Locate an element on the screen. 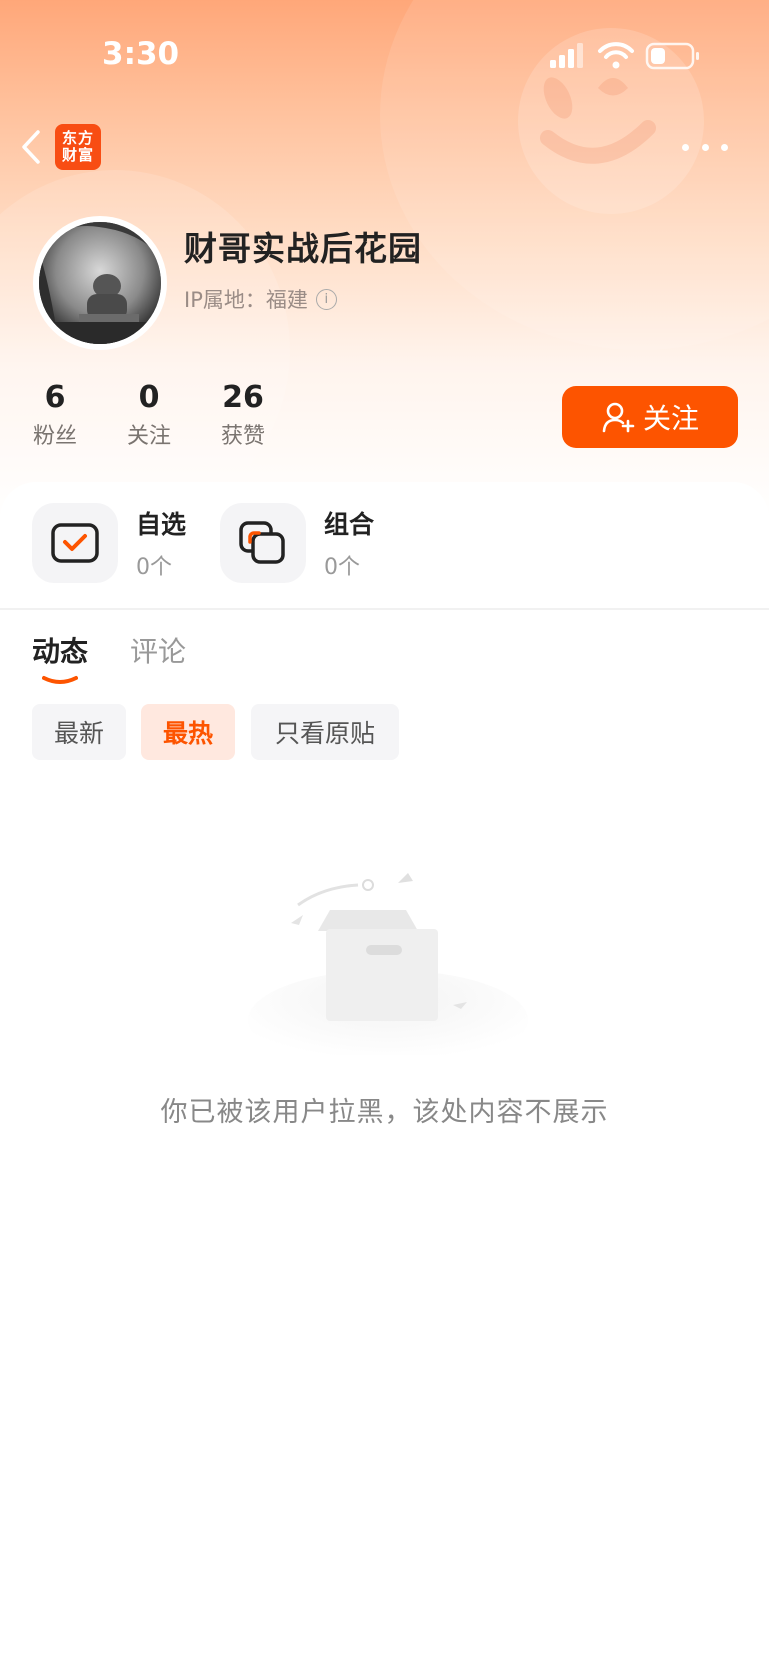 The width and height of the screenshot is (769, 1665). avatar-image is located at coordinates (100, 283).